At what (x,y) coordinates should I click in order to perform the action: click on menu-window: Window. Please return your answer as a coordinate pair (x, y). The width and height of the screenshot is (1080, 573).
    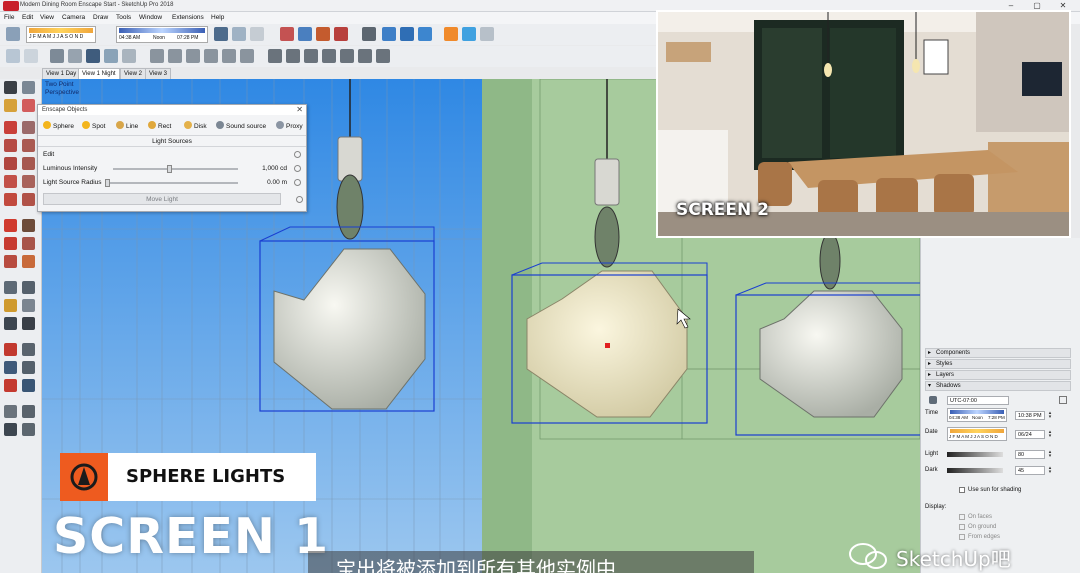
    Looking at the image, I should click on (150, 17).